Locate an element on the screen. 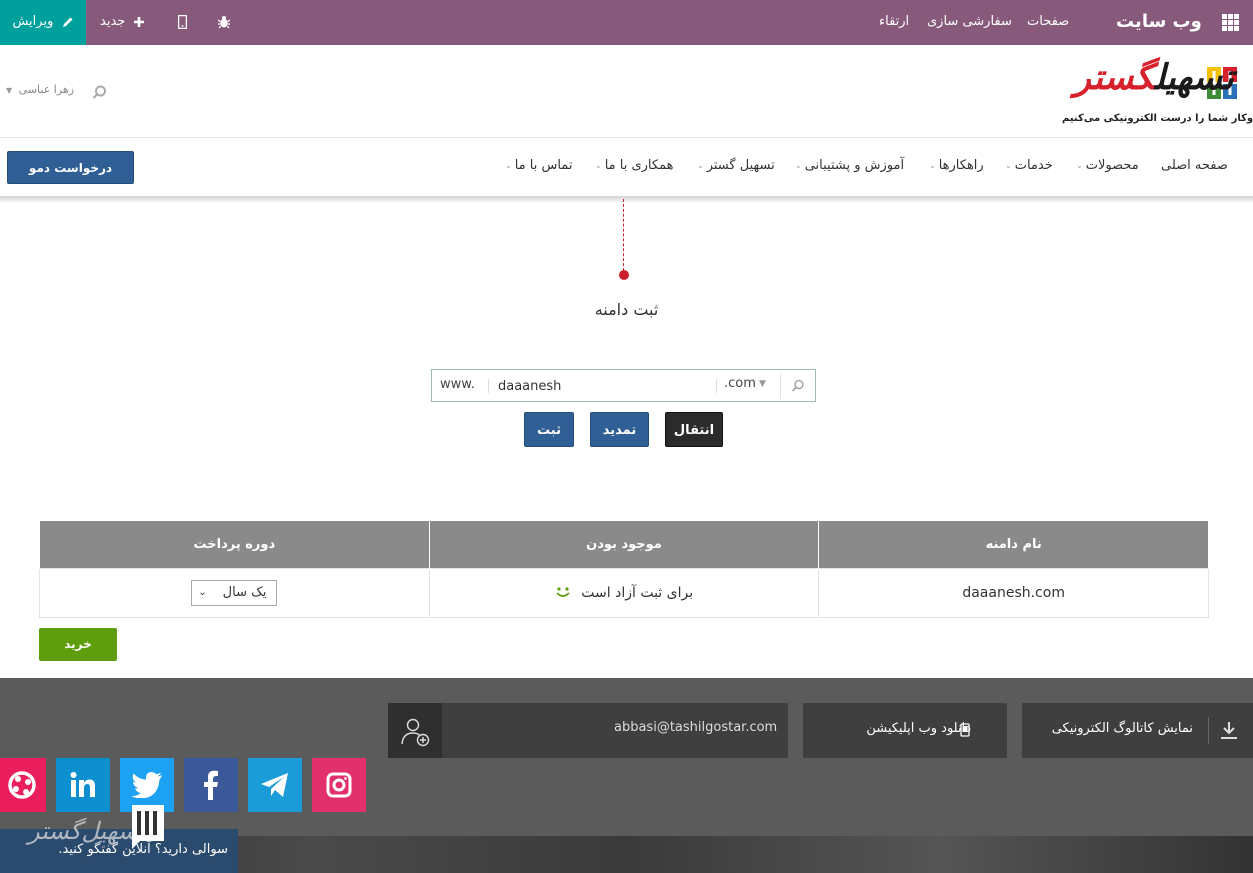  page-title: ثبت دامنه is located at coordinates (626, 309).